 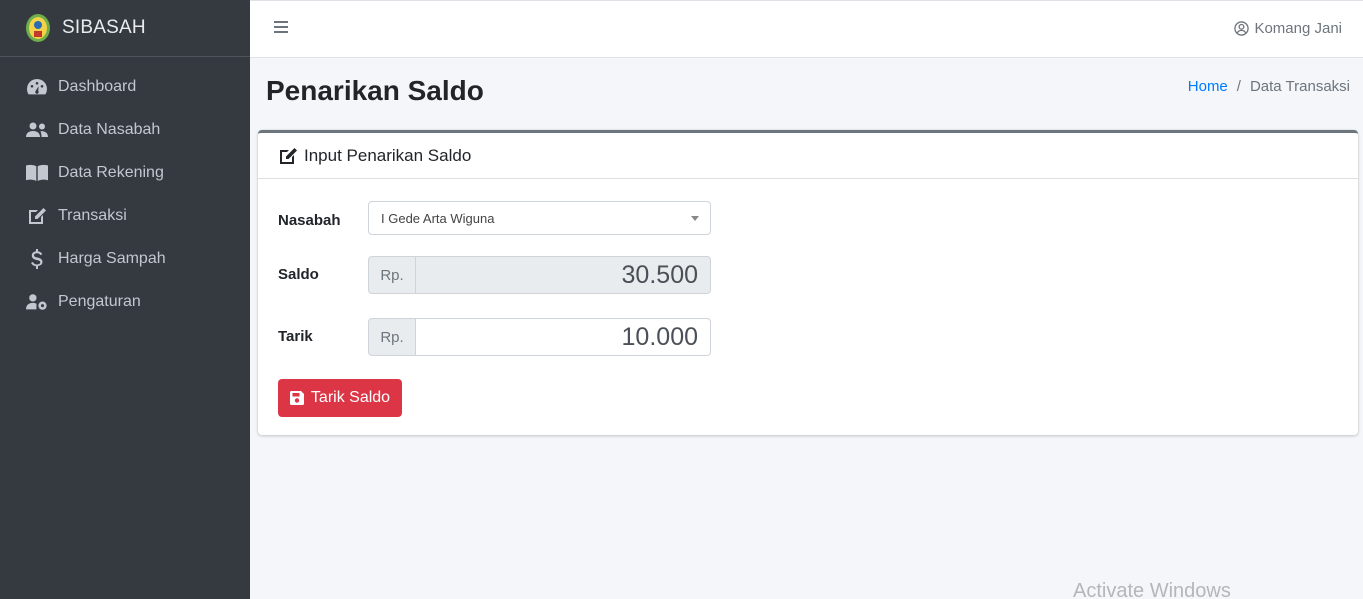 What do you see at coordinates (112, 258) in the screenshot?
I see `sidebar-item-label: Harga Sampah` at bounding box center [112, 258].